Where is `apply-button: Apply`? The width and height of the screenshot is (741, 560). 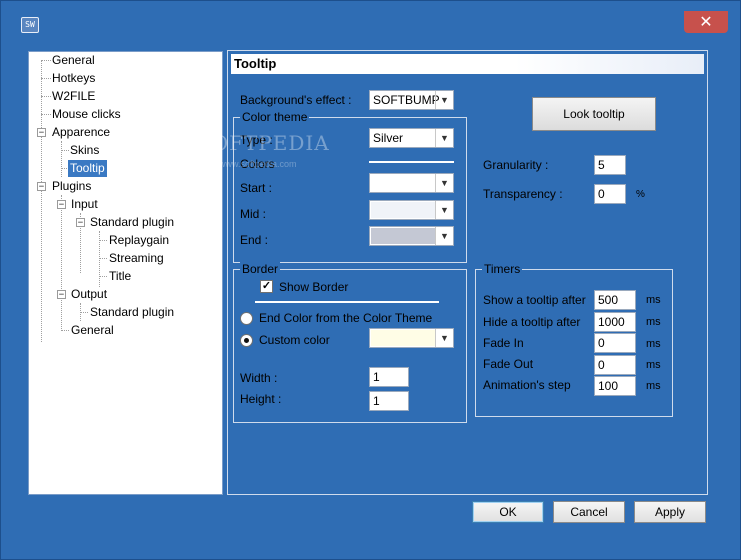 apply-button: Apply is located at coordinates (670, 512).